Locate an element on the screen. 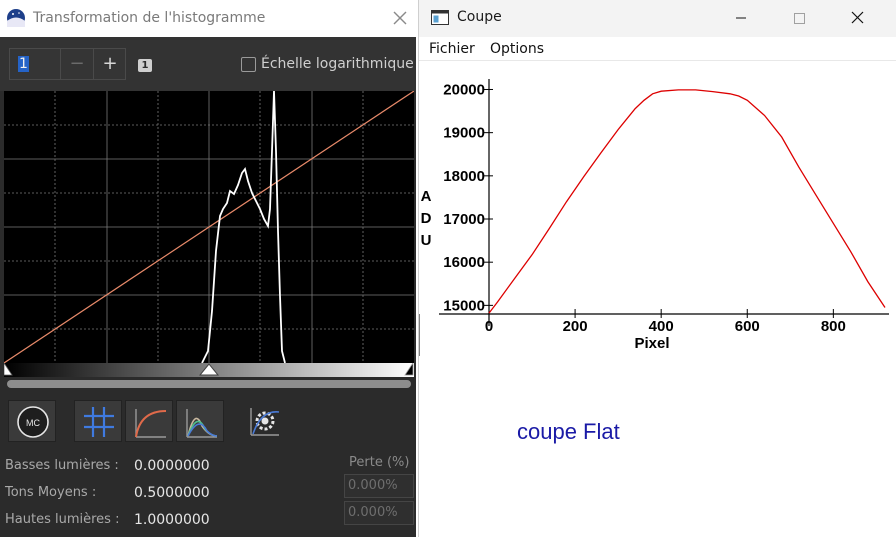 The height and width of the screenshot is (537, 896). y-axis-label-letter: D is located at coordinates (426, 218).